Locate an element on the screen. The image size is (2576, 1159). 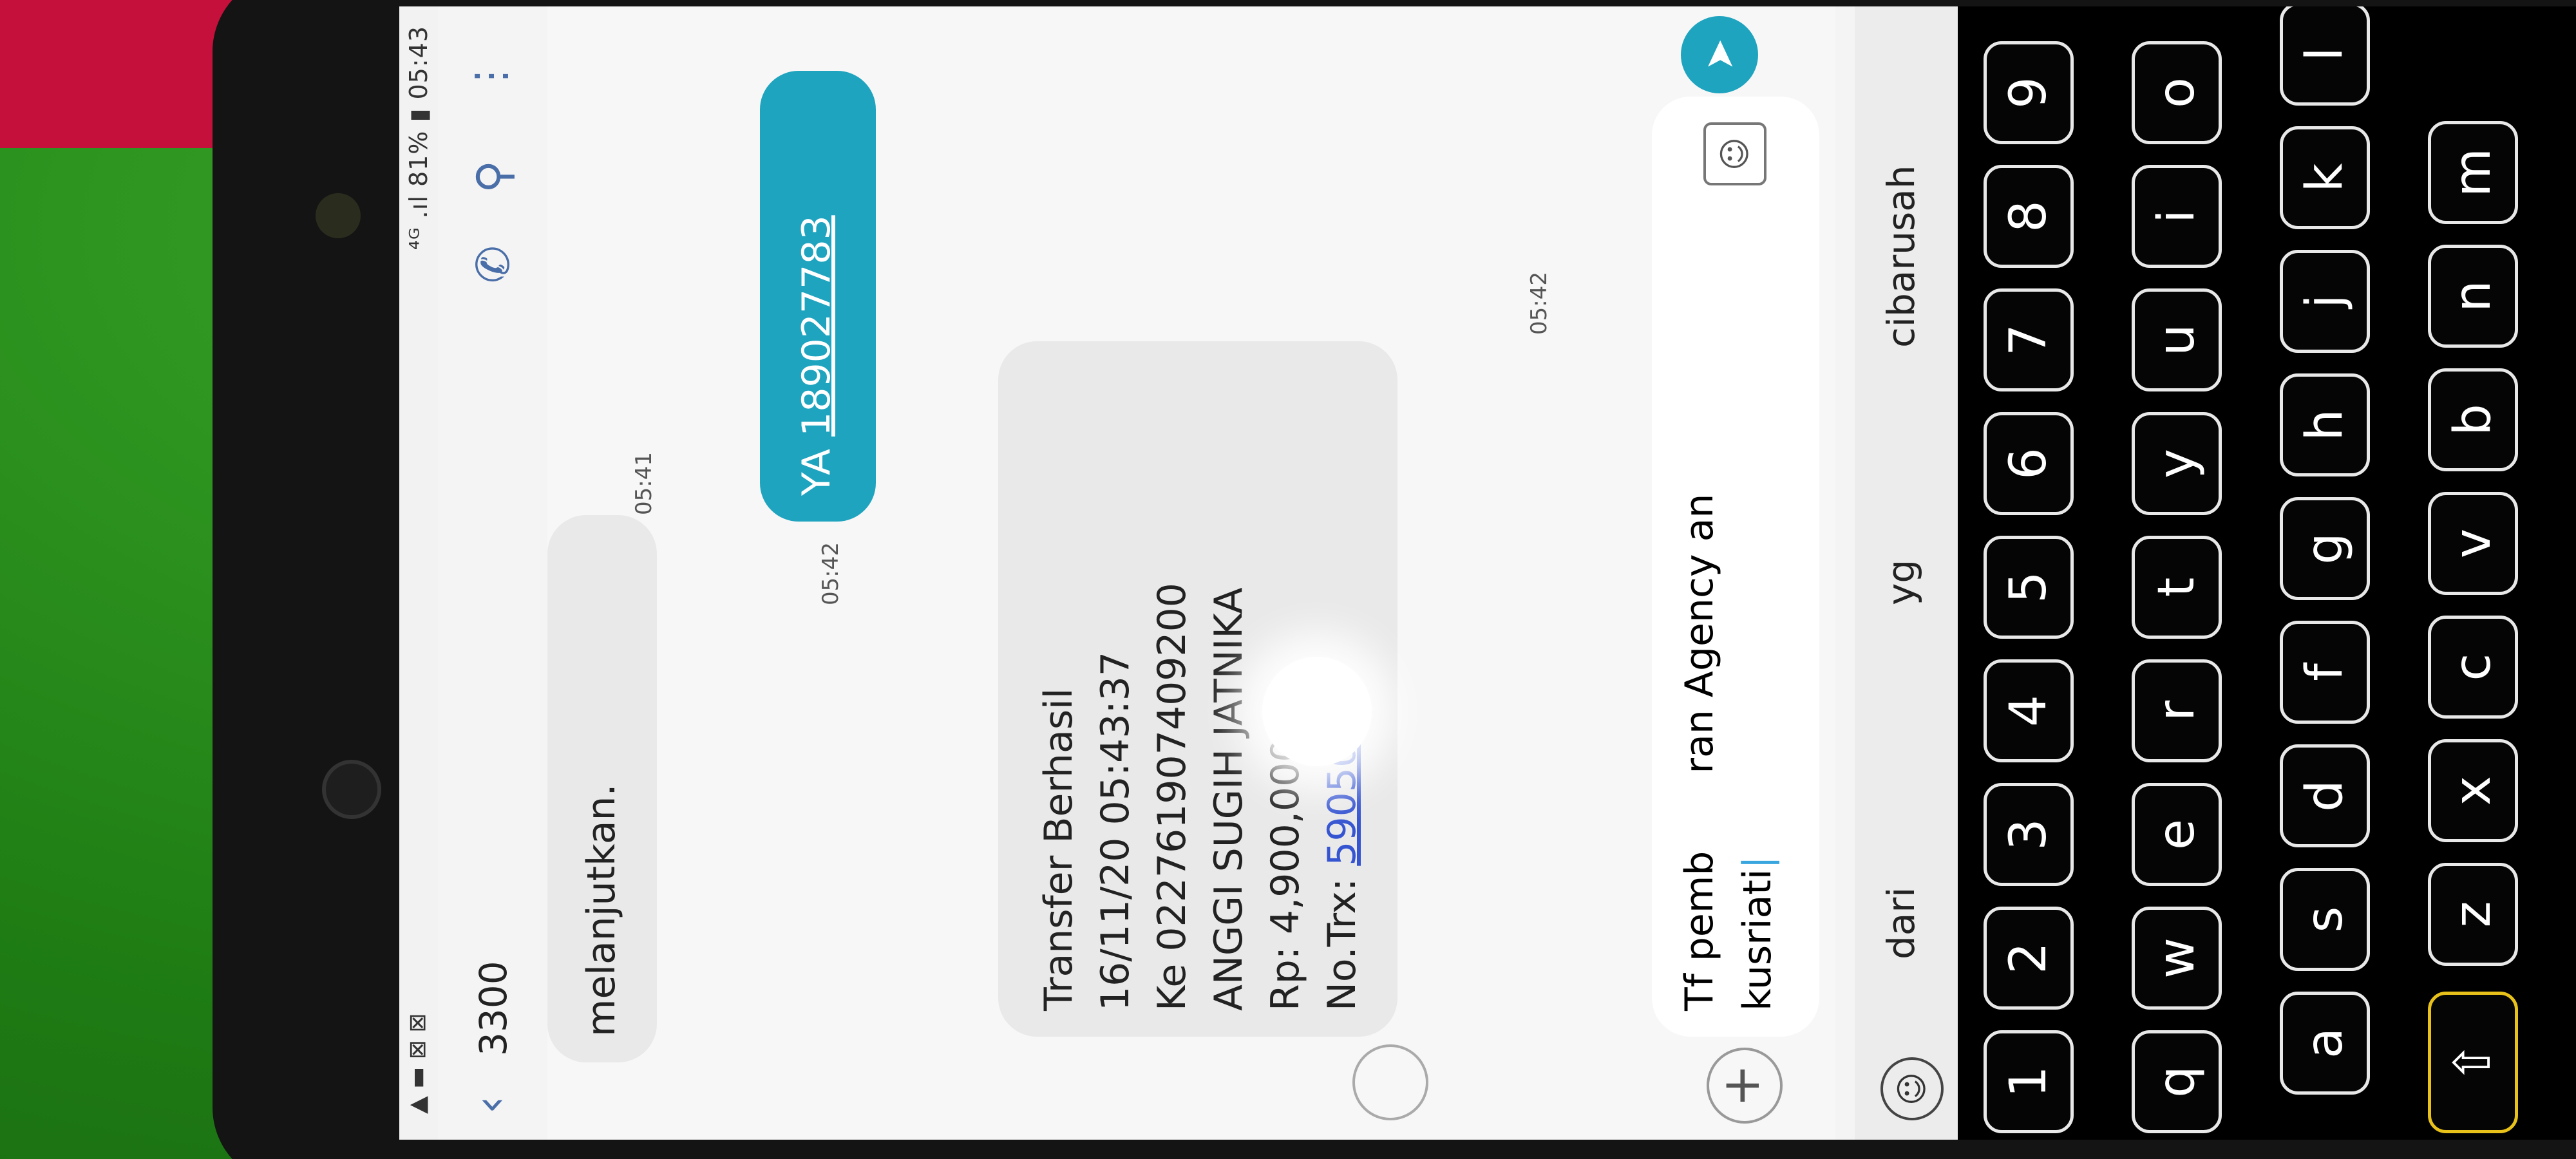
input-text: kusriati is located at coordinates (1758, 940).